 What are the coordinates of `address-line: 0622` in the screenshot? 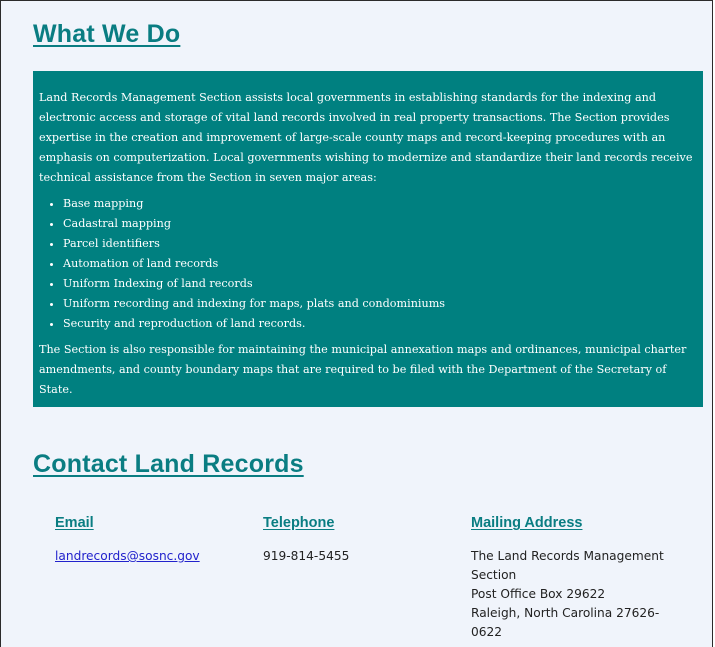 It's located at (487, 632).